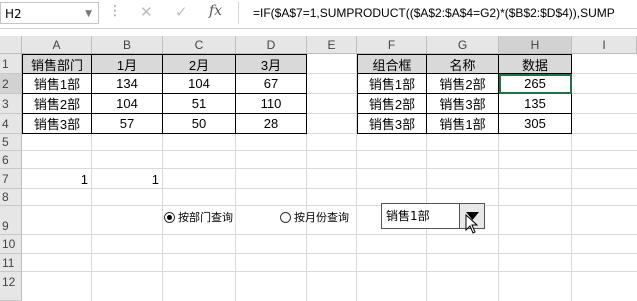 Image resolution: width=637 pixels, height=301 pixels. What do you see at coordinates (57, 104) in the screenshot?
I see `table1-cell: 销售2部` at bounding box center [57, 104].